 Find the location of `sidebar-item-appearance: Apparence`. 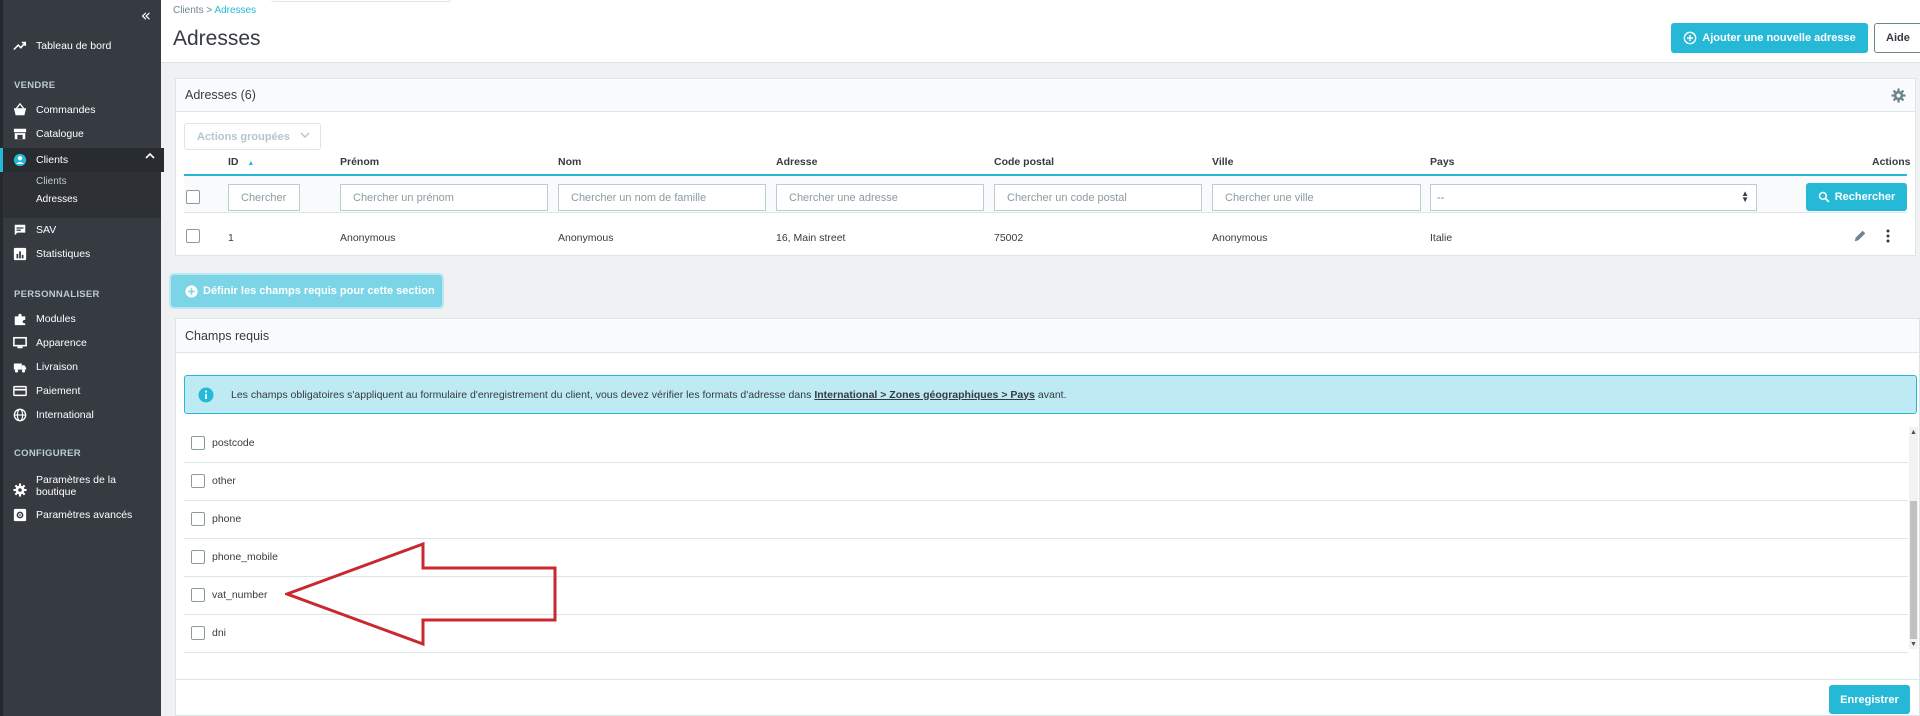

sidebar-item-appearance: Apparence is located at coordinates (50, 343).